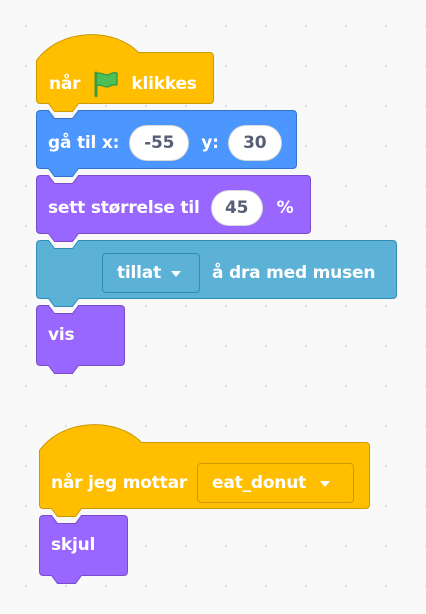  I want to click on drag-mode-selected: tillat, so click(139, 273).